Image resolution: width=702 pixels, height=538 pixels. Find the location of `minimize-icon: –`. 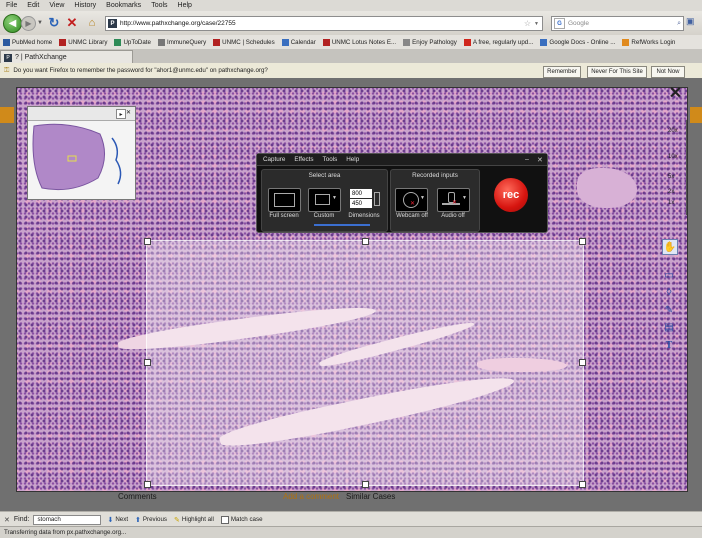

minimize-icon: – is located at coordinates (527, 159).